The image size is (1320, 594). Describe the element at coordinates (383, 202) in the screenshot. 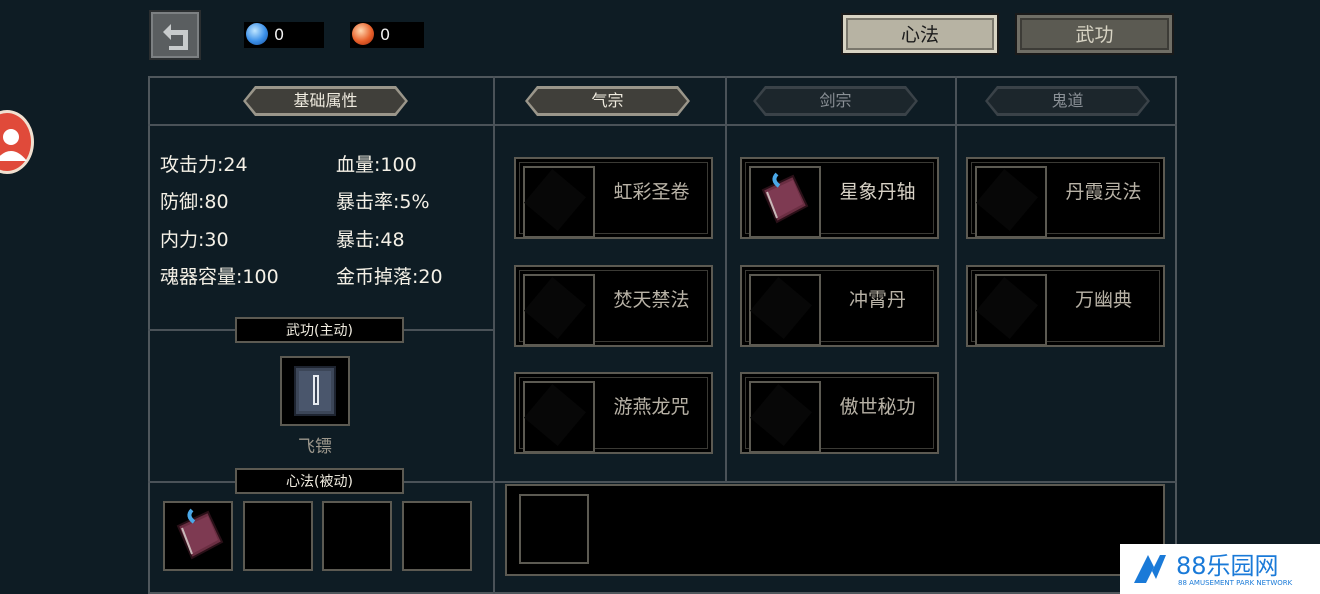

I see `stat-crit-rate: 暴击率:5%` at that location.